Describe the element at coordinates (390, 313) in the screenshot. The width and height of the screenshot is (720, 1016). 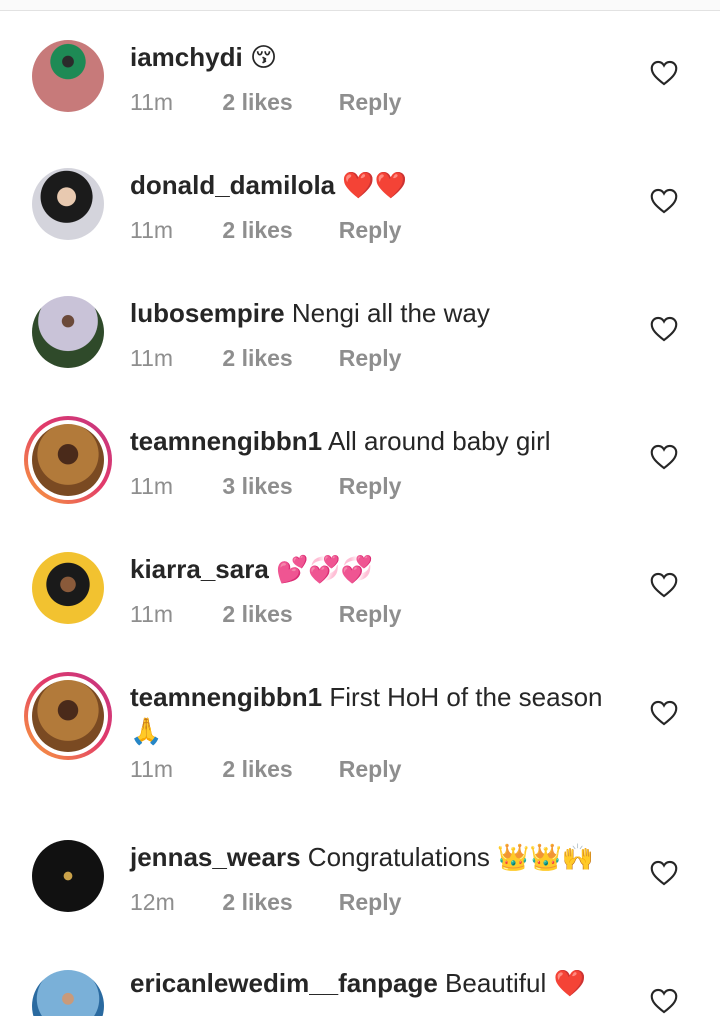
I see `comment-text: Nengi all the way` at that location.